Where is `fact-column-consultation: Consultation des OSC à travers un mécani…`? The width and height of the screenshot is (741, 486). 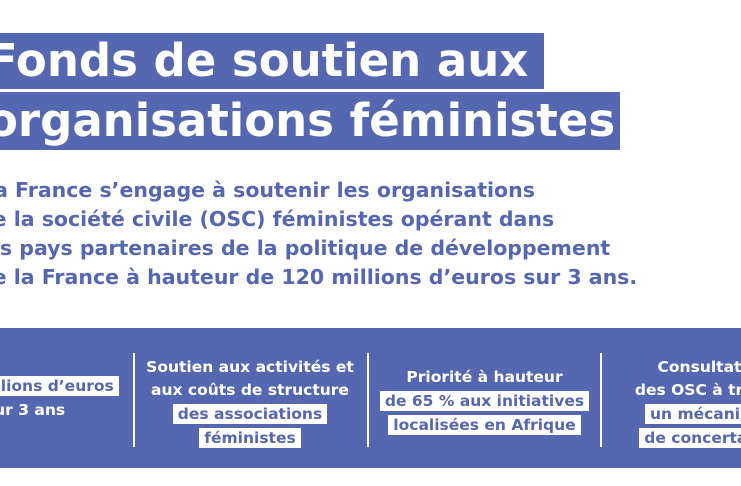
fact-column-consultation: Consultation des OSC à travers un mécani… is located at coordinates (674, 403).